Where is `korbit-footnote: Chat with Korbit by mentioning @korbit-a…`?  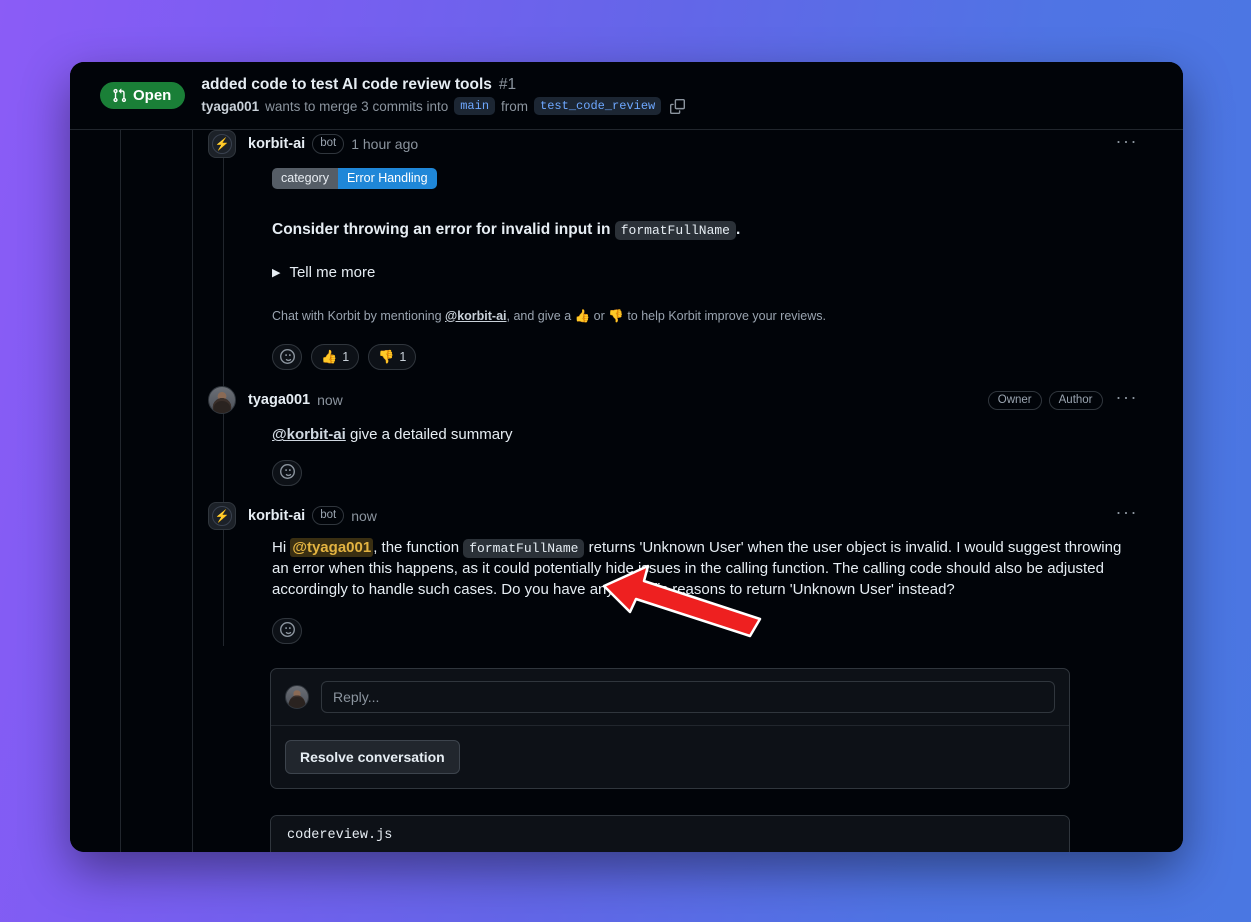
korbit-footnote: Chat with Korbit by mentioning @korbit-a… is located at coordinates (706, 316).